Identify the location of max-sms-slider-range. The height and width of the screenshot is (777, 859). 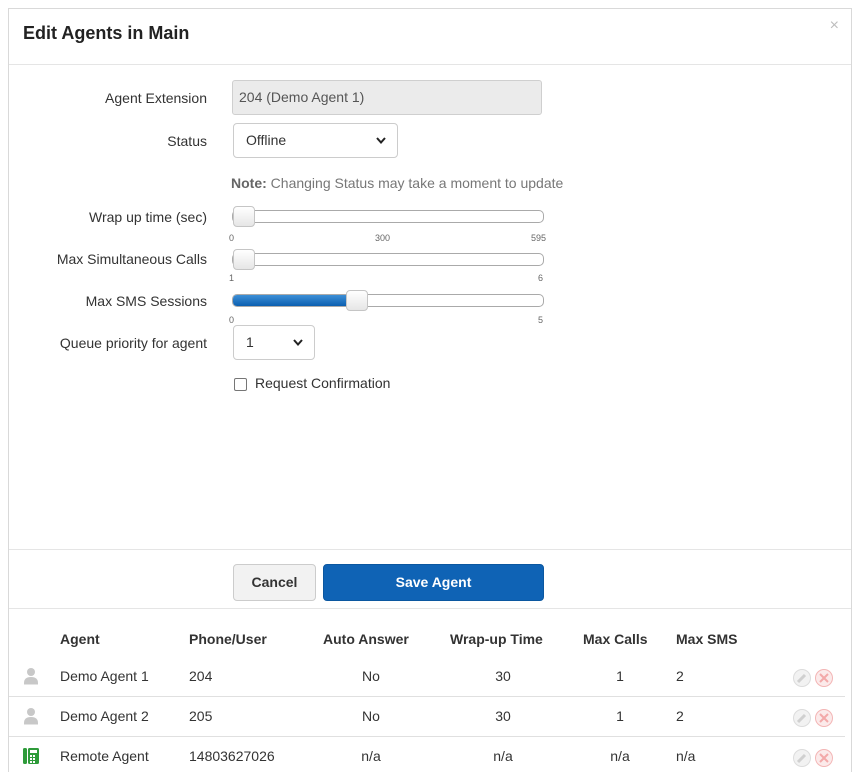
(295, 300).